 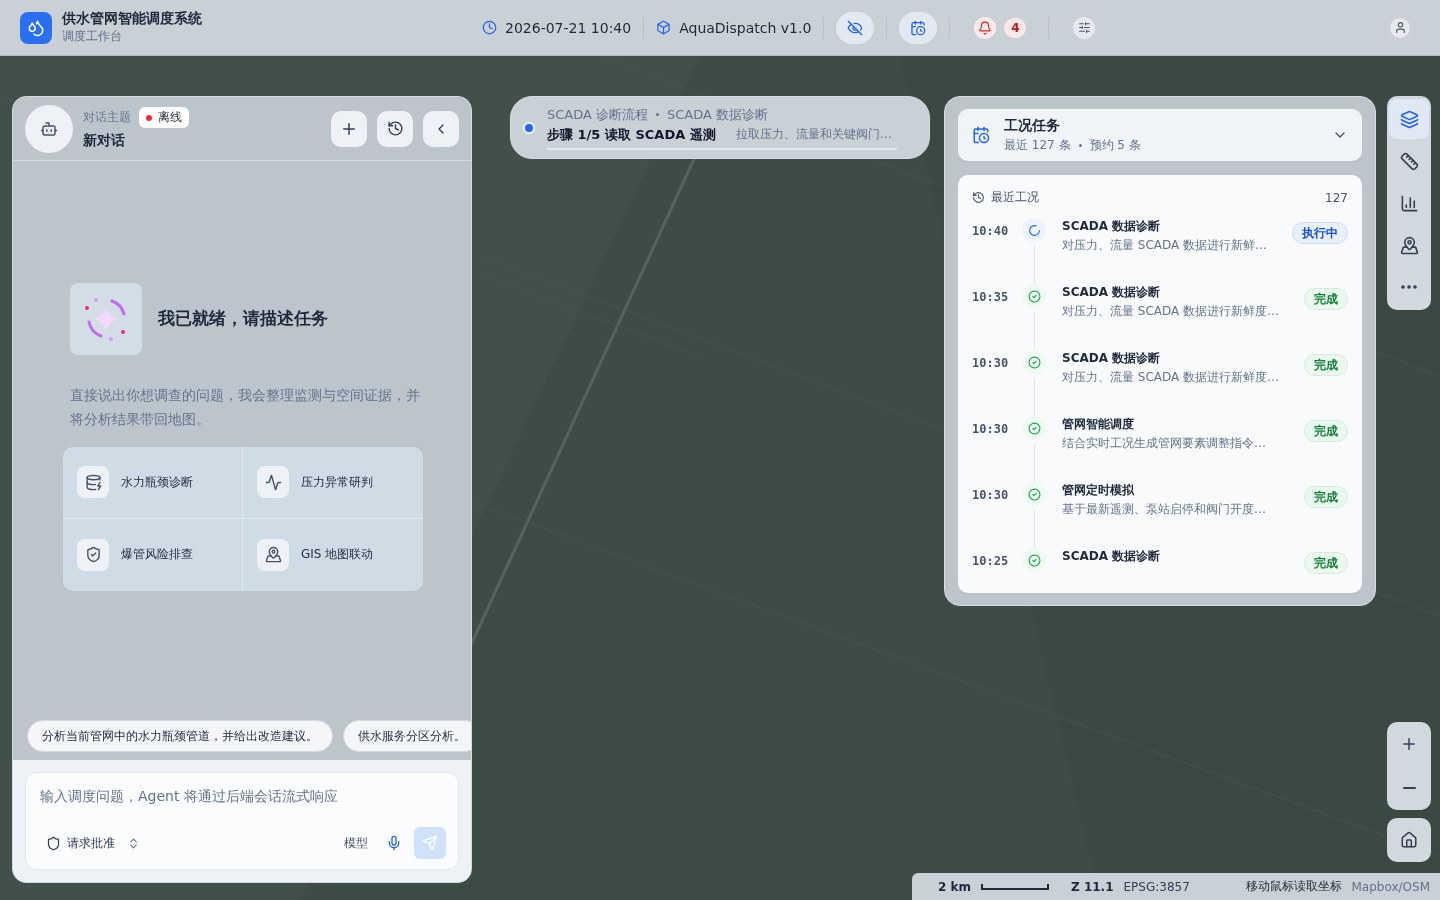 I want to click on projection: EPSG:3857, so click(x=1156, y=886).